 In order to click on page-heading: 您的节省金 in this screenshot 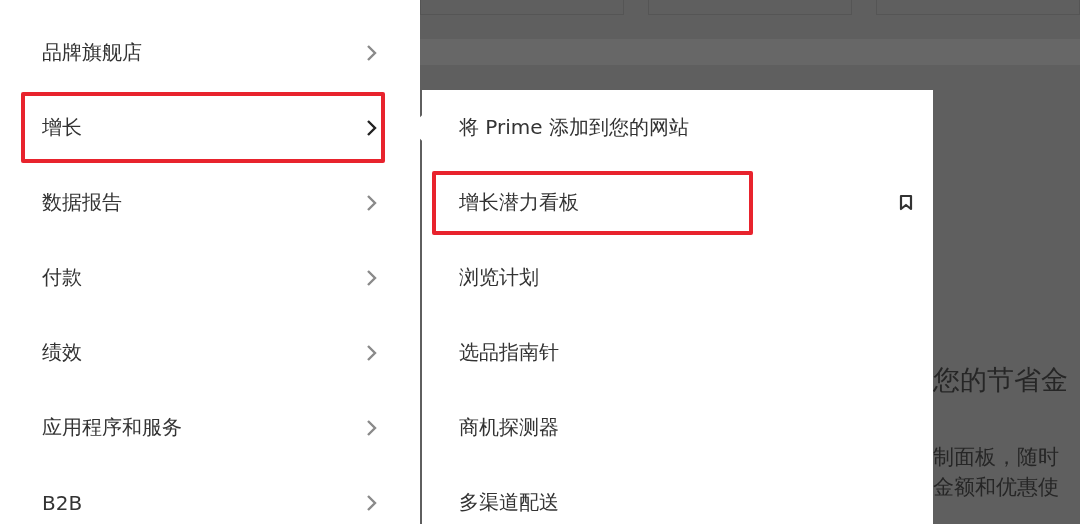, I will do `click(1001, 380)`.